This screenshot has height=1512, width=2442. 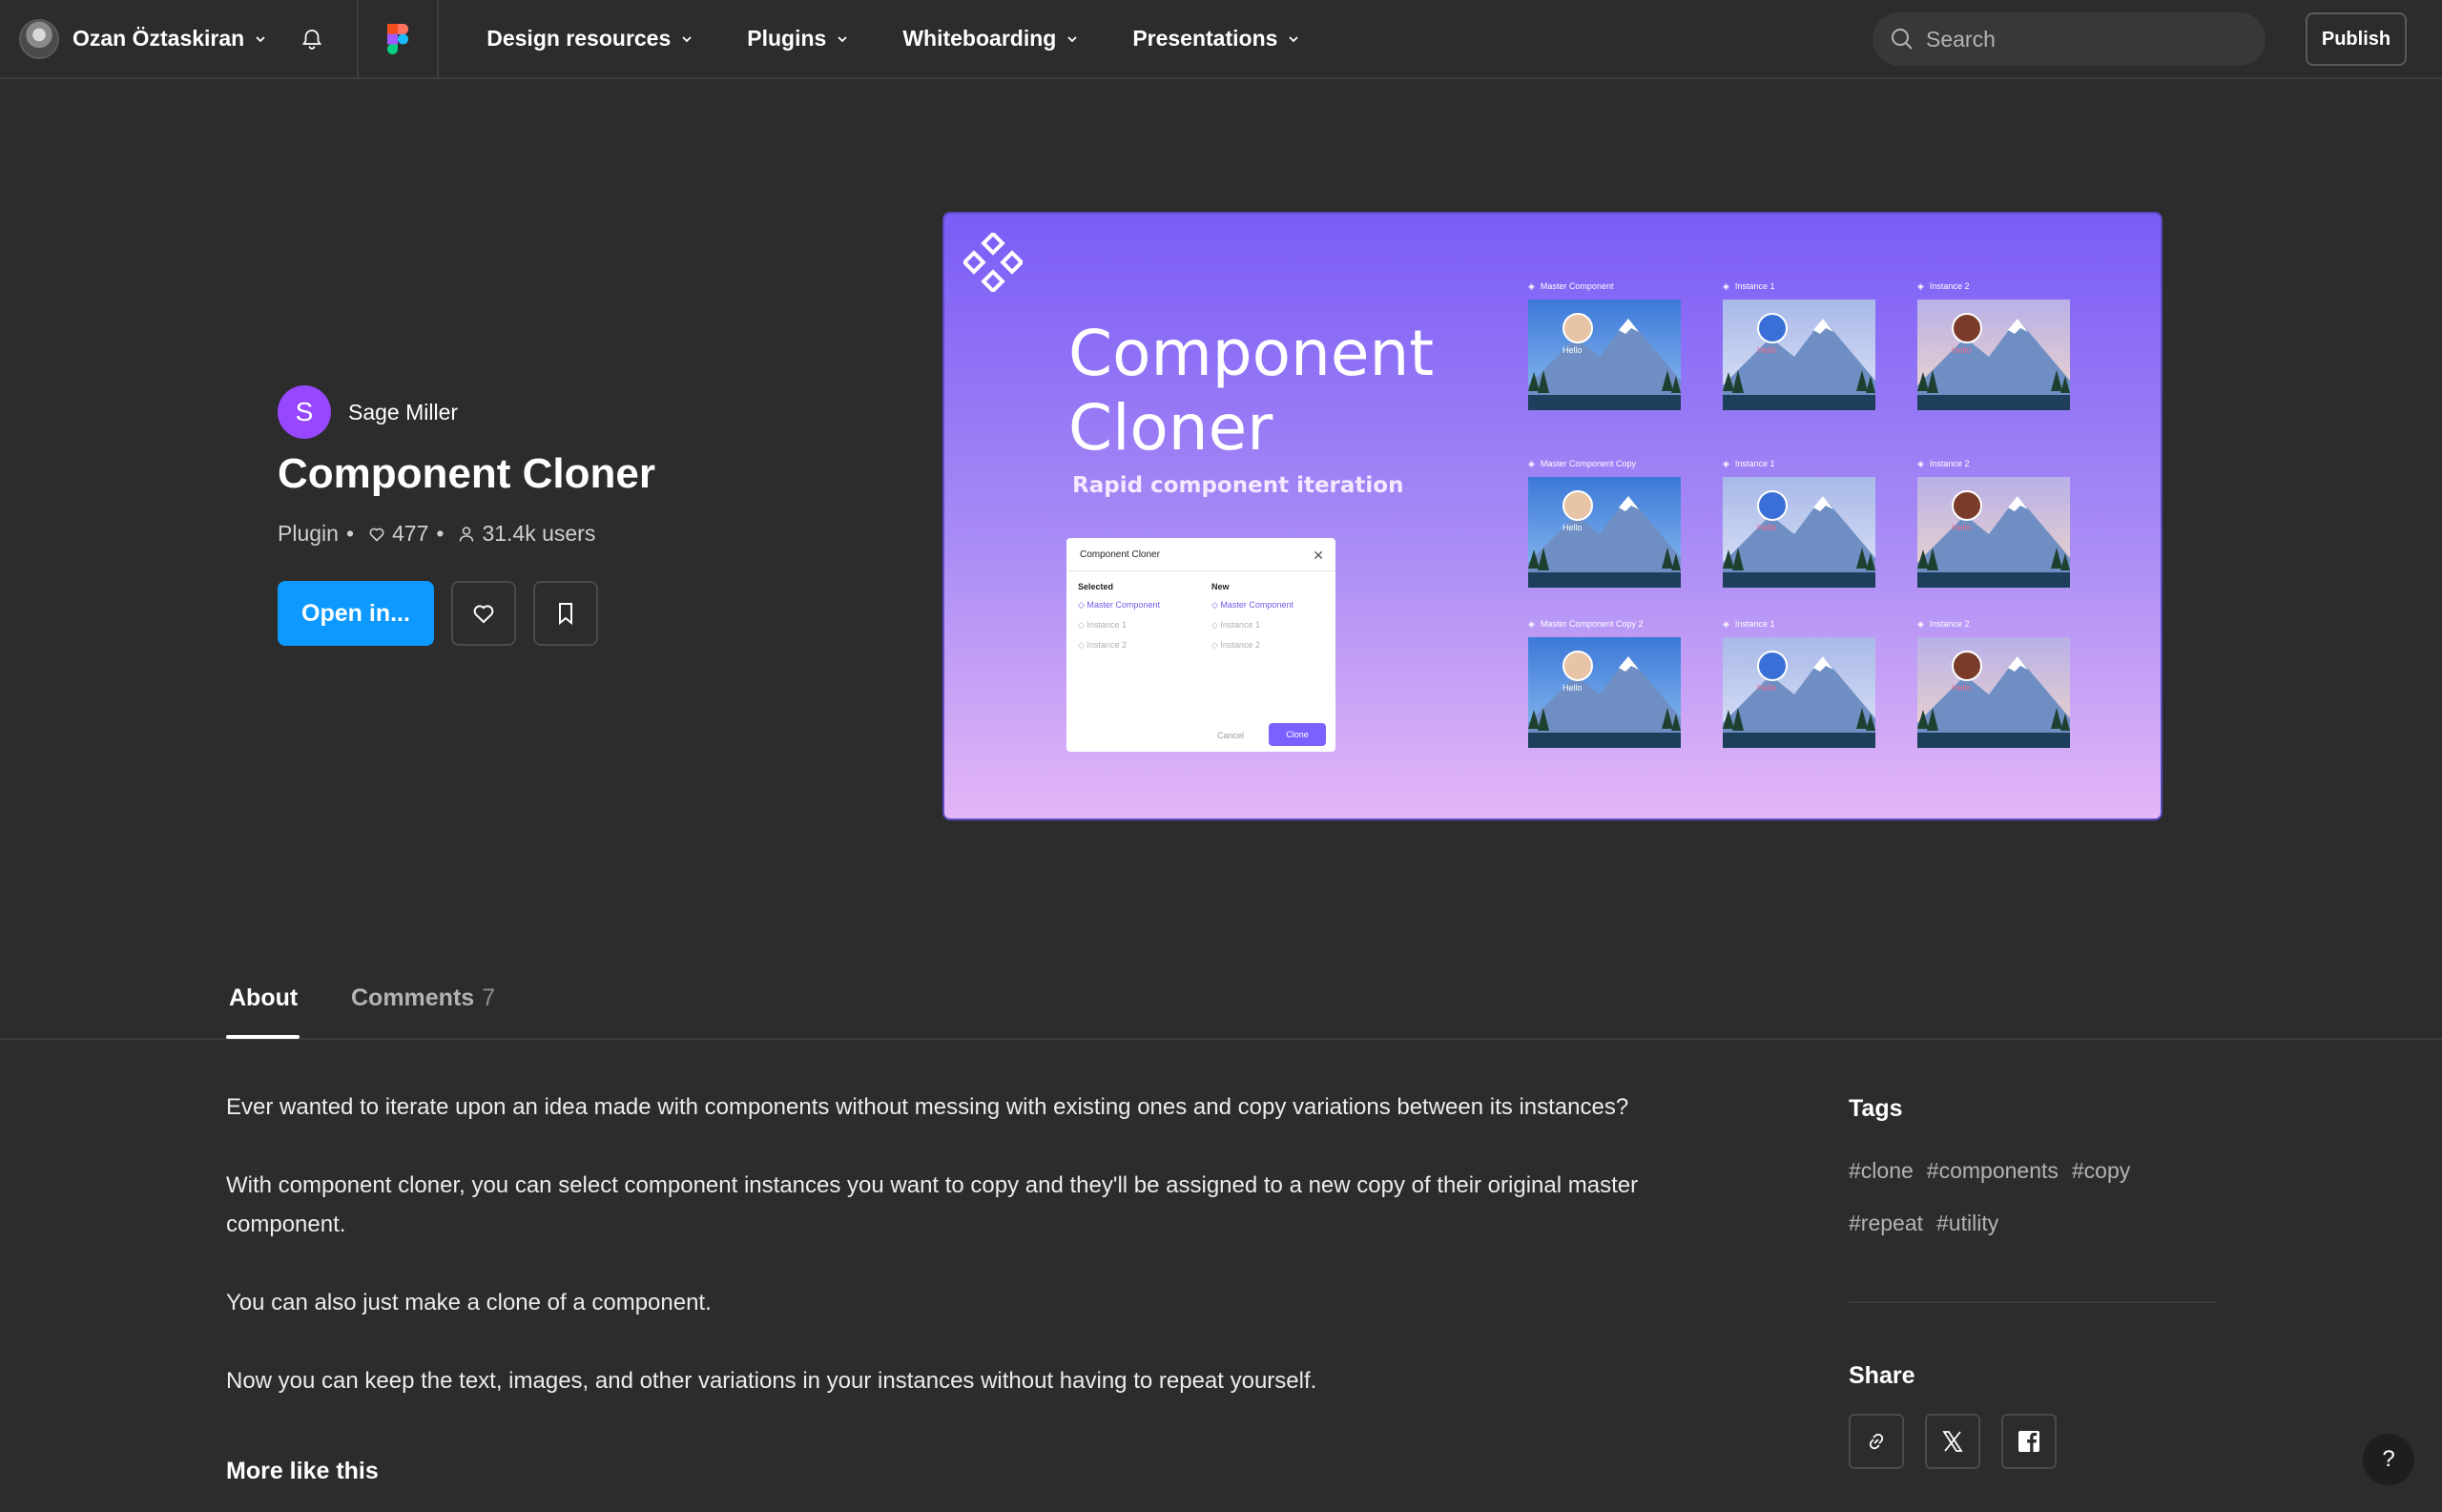 What do you see at coordinates (979, 39) in the screenshot?
I see `nav-label: Whiteboarding` at bounding box center [979, 39].